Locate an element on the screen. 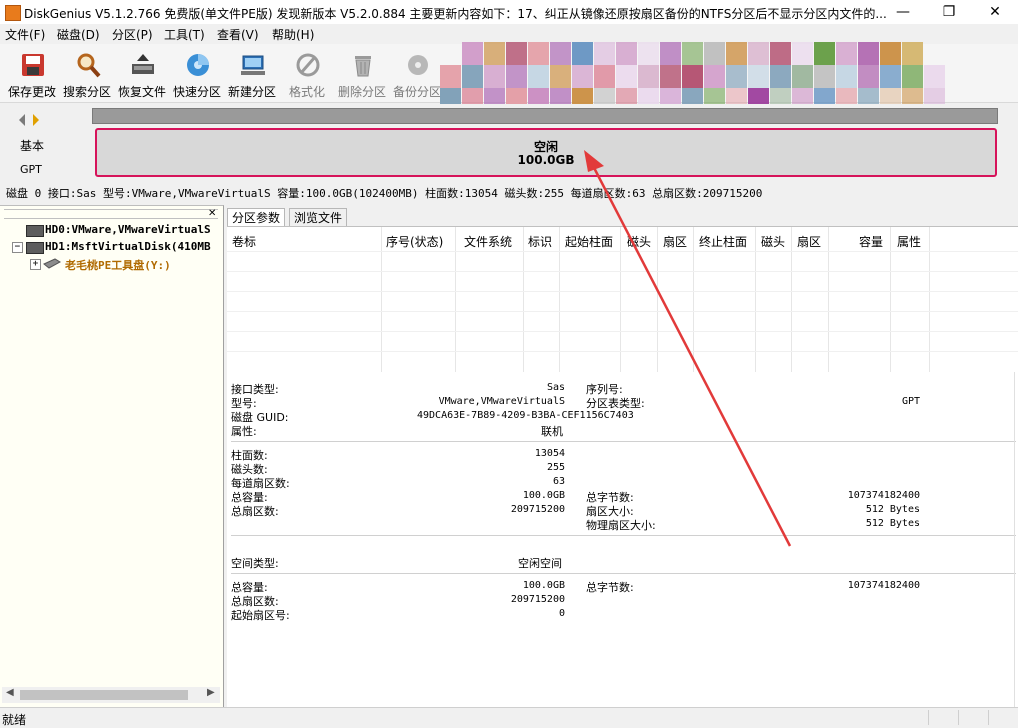 Image resolution: width=1018 pixels, height=728 pixels. col-header-filesystem: 文件系统 is located at coordinates (488, 241).